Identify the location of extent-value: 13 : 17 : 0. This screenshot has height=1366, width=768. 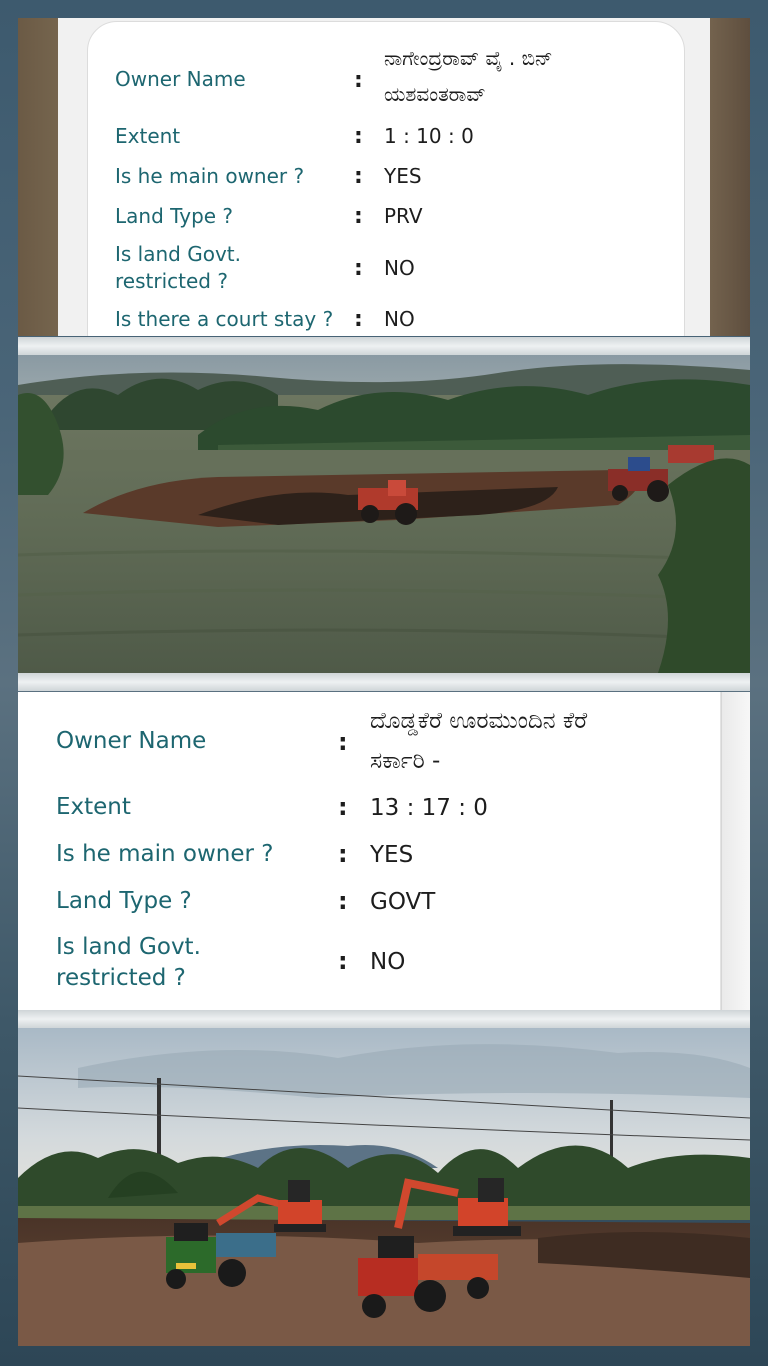
(429, 808).